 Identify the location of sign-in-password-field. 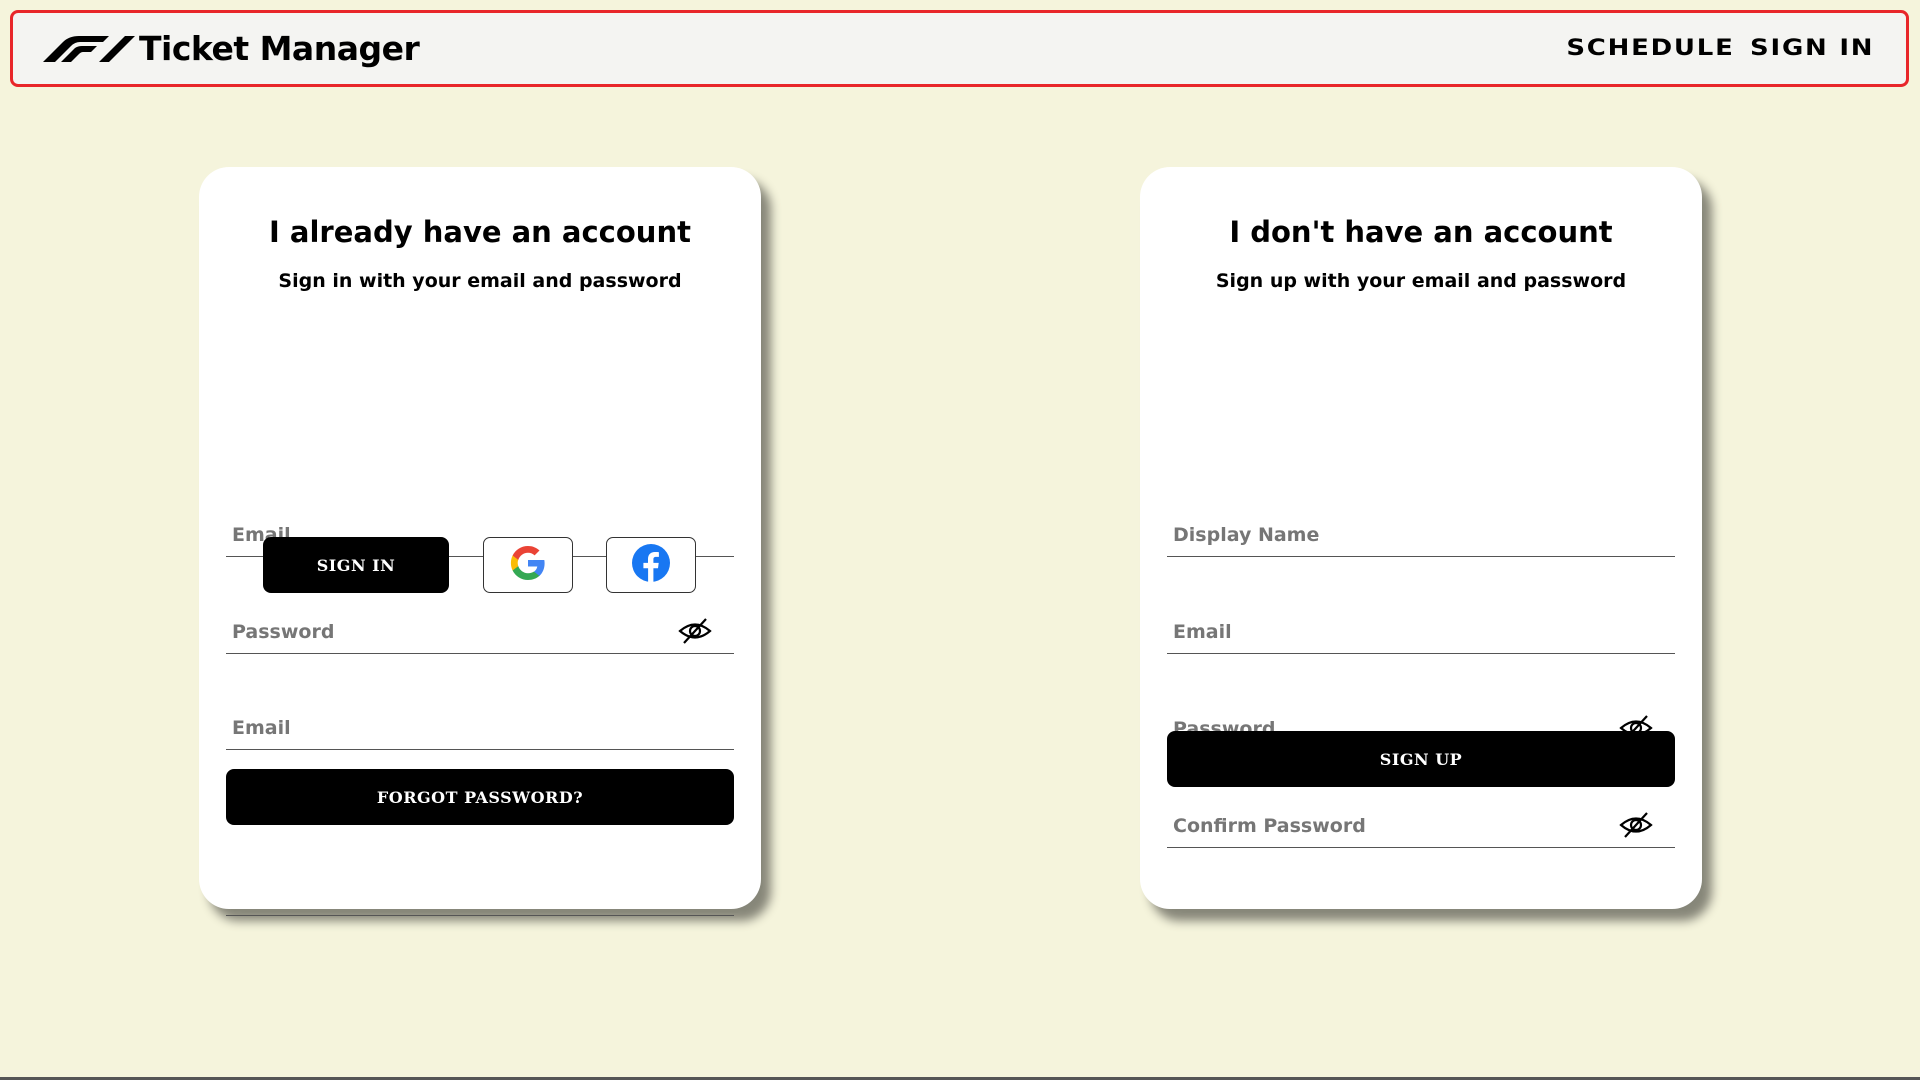
(480, 628).